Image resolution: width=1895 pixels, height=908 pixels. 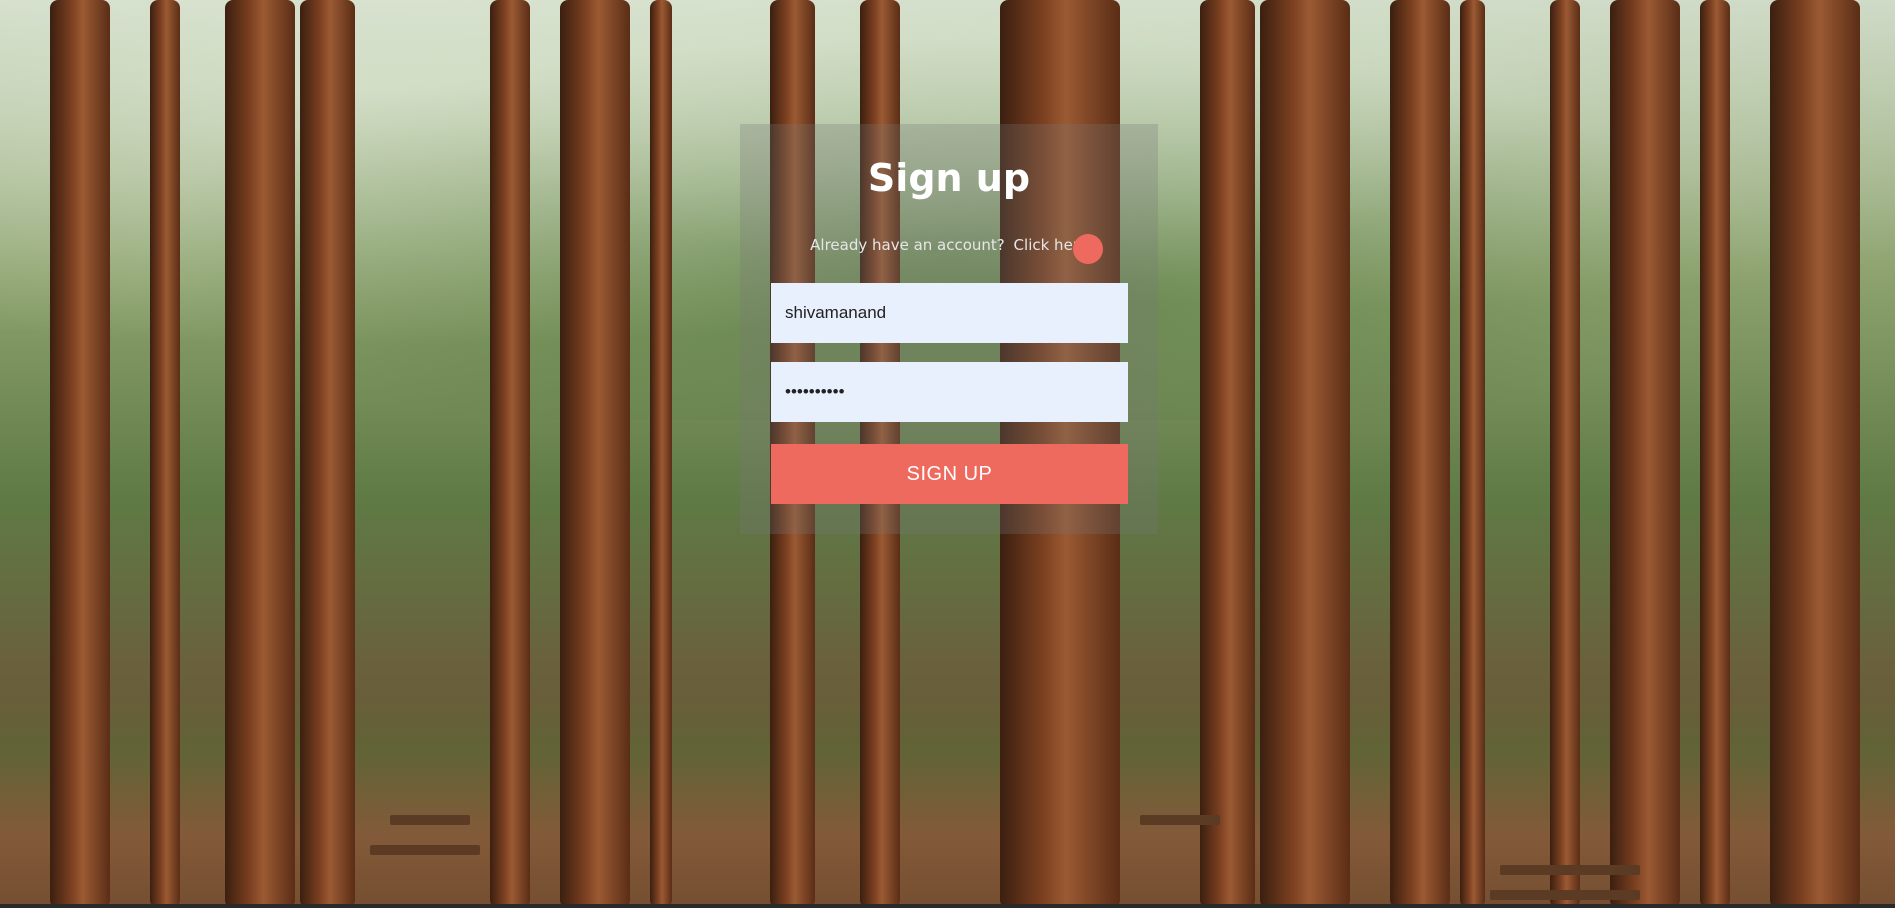 I want to click on toggle-circle-icon, so click(x=1088, y=249).